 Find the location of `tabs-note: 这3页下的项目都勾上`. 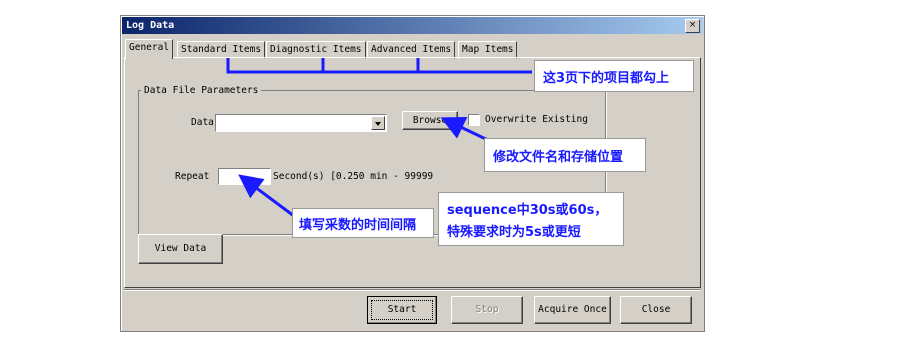

tabs-note: 这3页下的项目都勾上 is located at coordinates (606, 78).